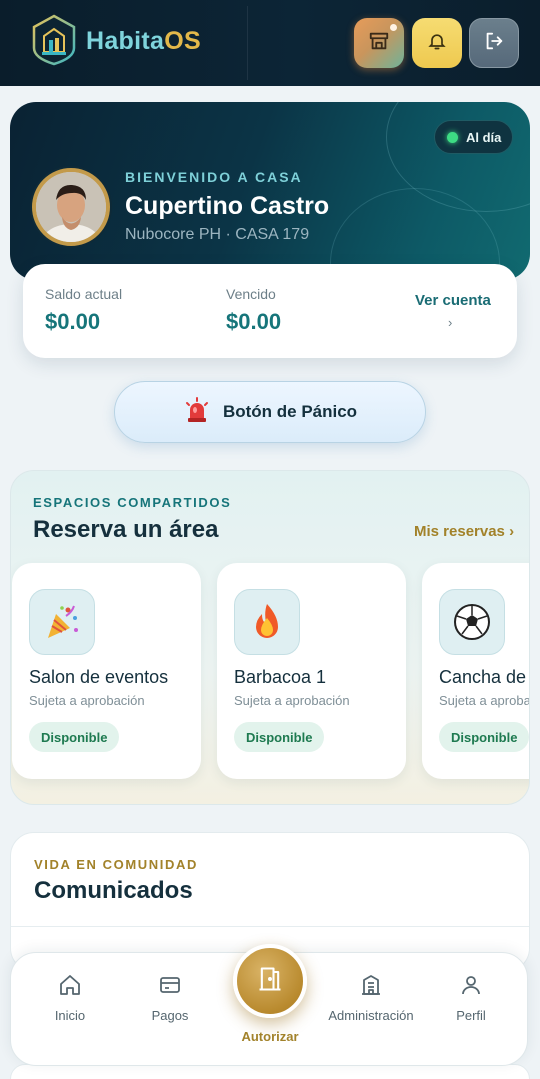 This screenshot has height=1079, width=540. I want to click on nav-label: Administración, so click(371, 1015).